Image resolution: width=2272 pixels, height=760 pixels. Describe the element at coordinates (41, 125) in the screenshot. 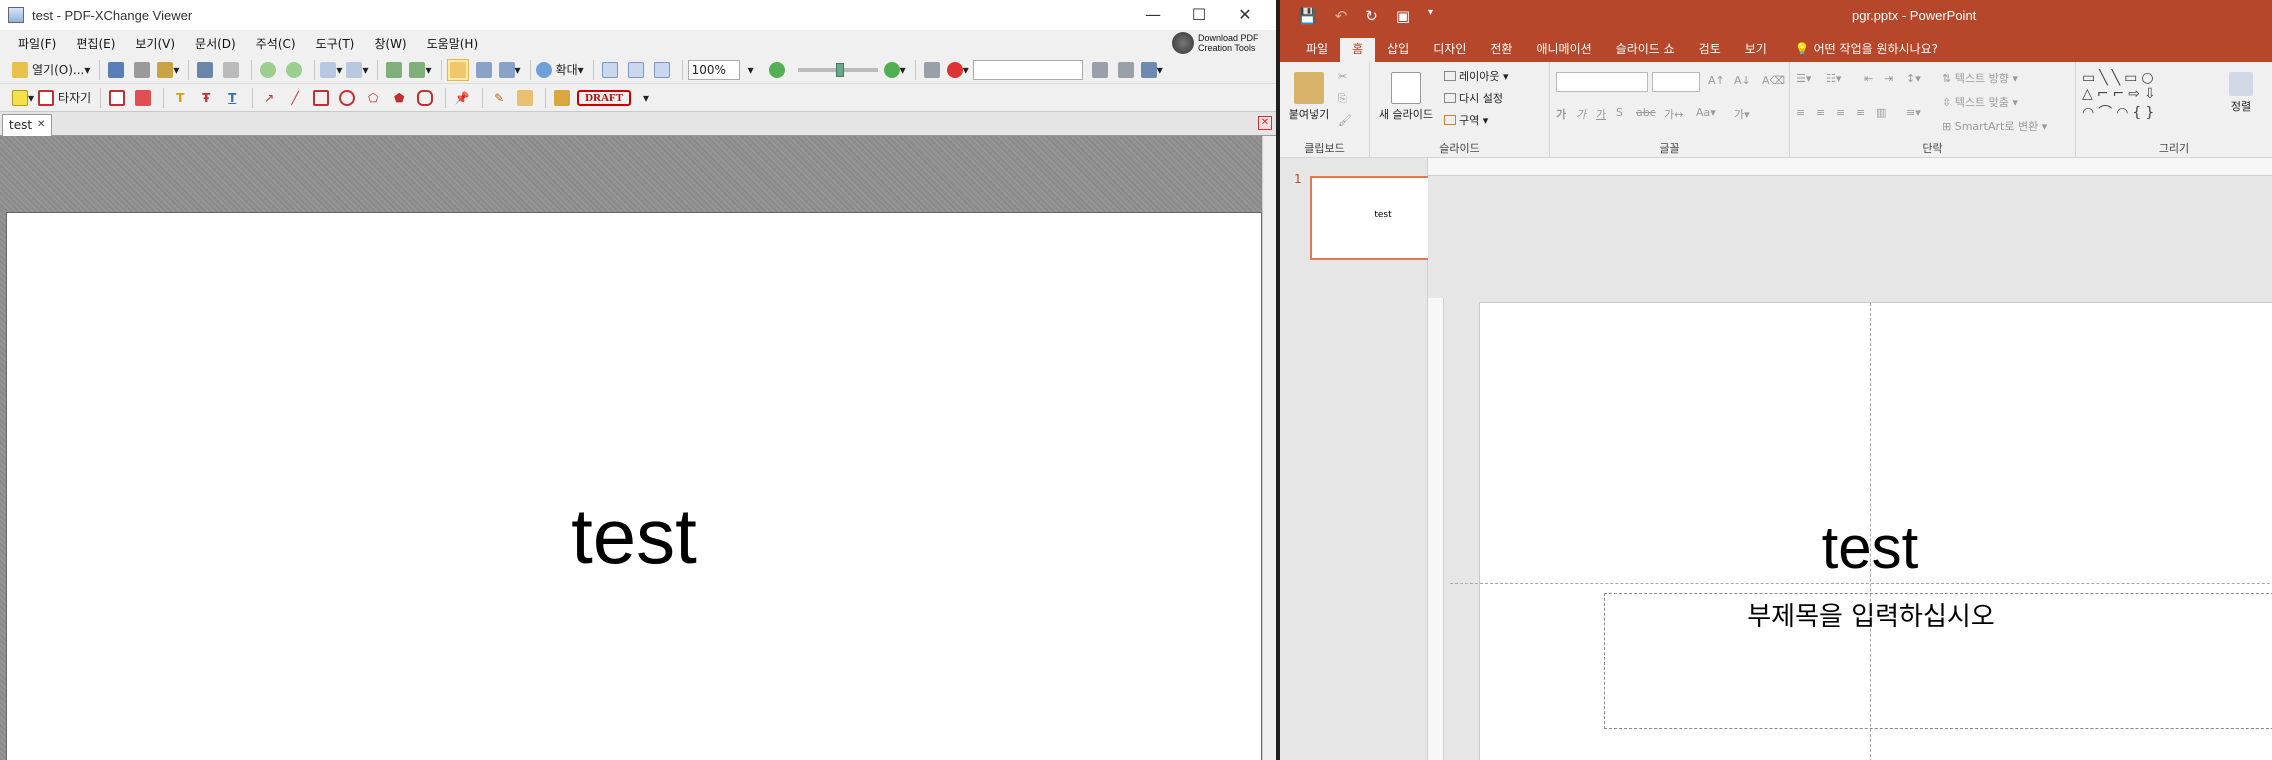

I see `tab-close-icon: ✕` at that location.